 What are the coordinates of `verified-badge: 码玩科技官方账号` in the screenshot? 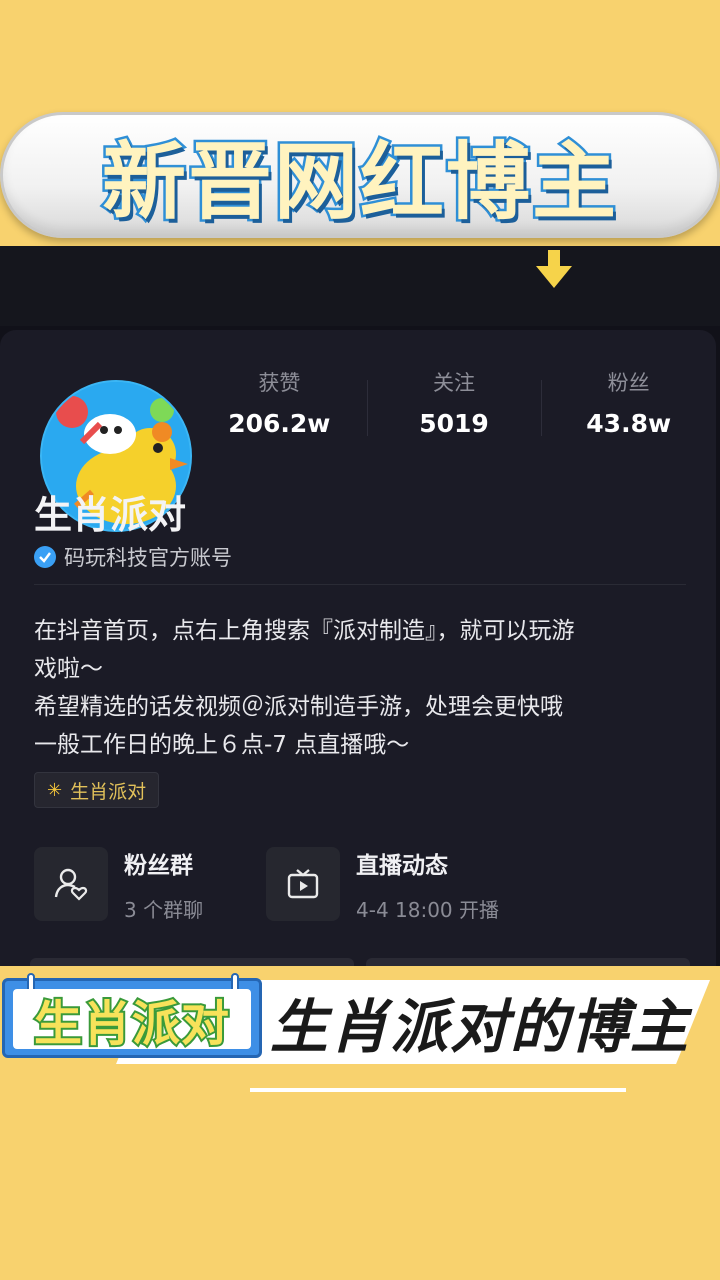 It's located at (133, 557).